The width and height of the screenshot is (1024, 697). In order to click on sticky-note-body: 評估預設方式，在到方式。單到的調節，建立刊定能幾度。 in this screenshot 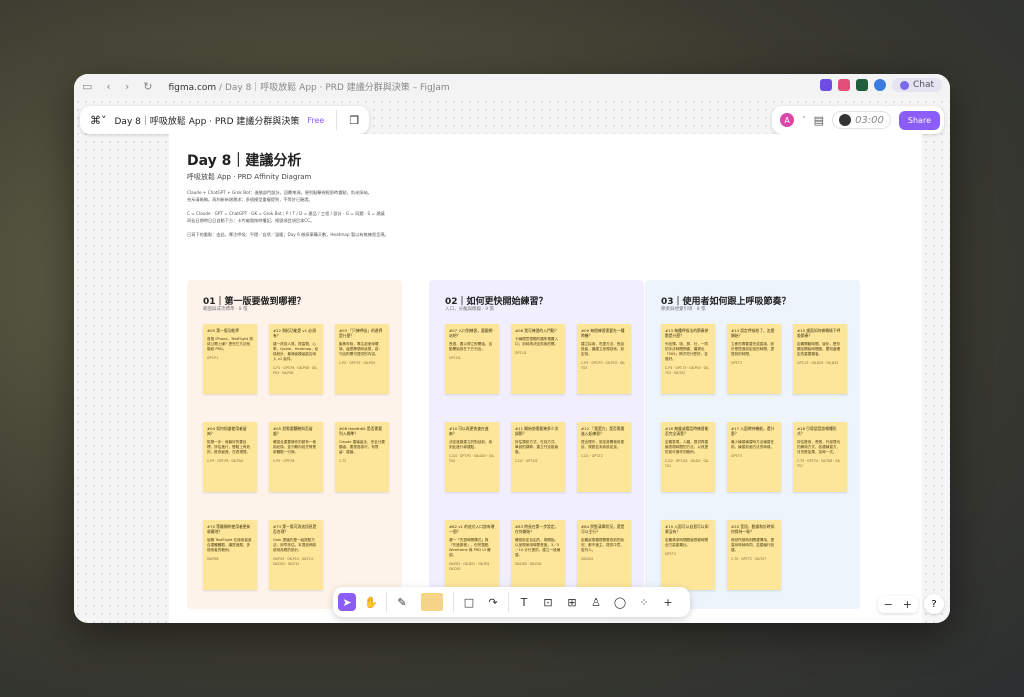, I will do `click(537, 447)`.